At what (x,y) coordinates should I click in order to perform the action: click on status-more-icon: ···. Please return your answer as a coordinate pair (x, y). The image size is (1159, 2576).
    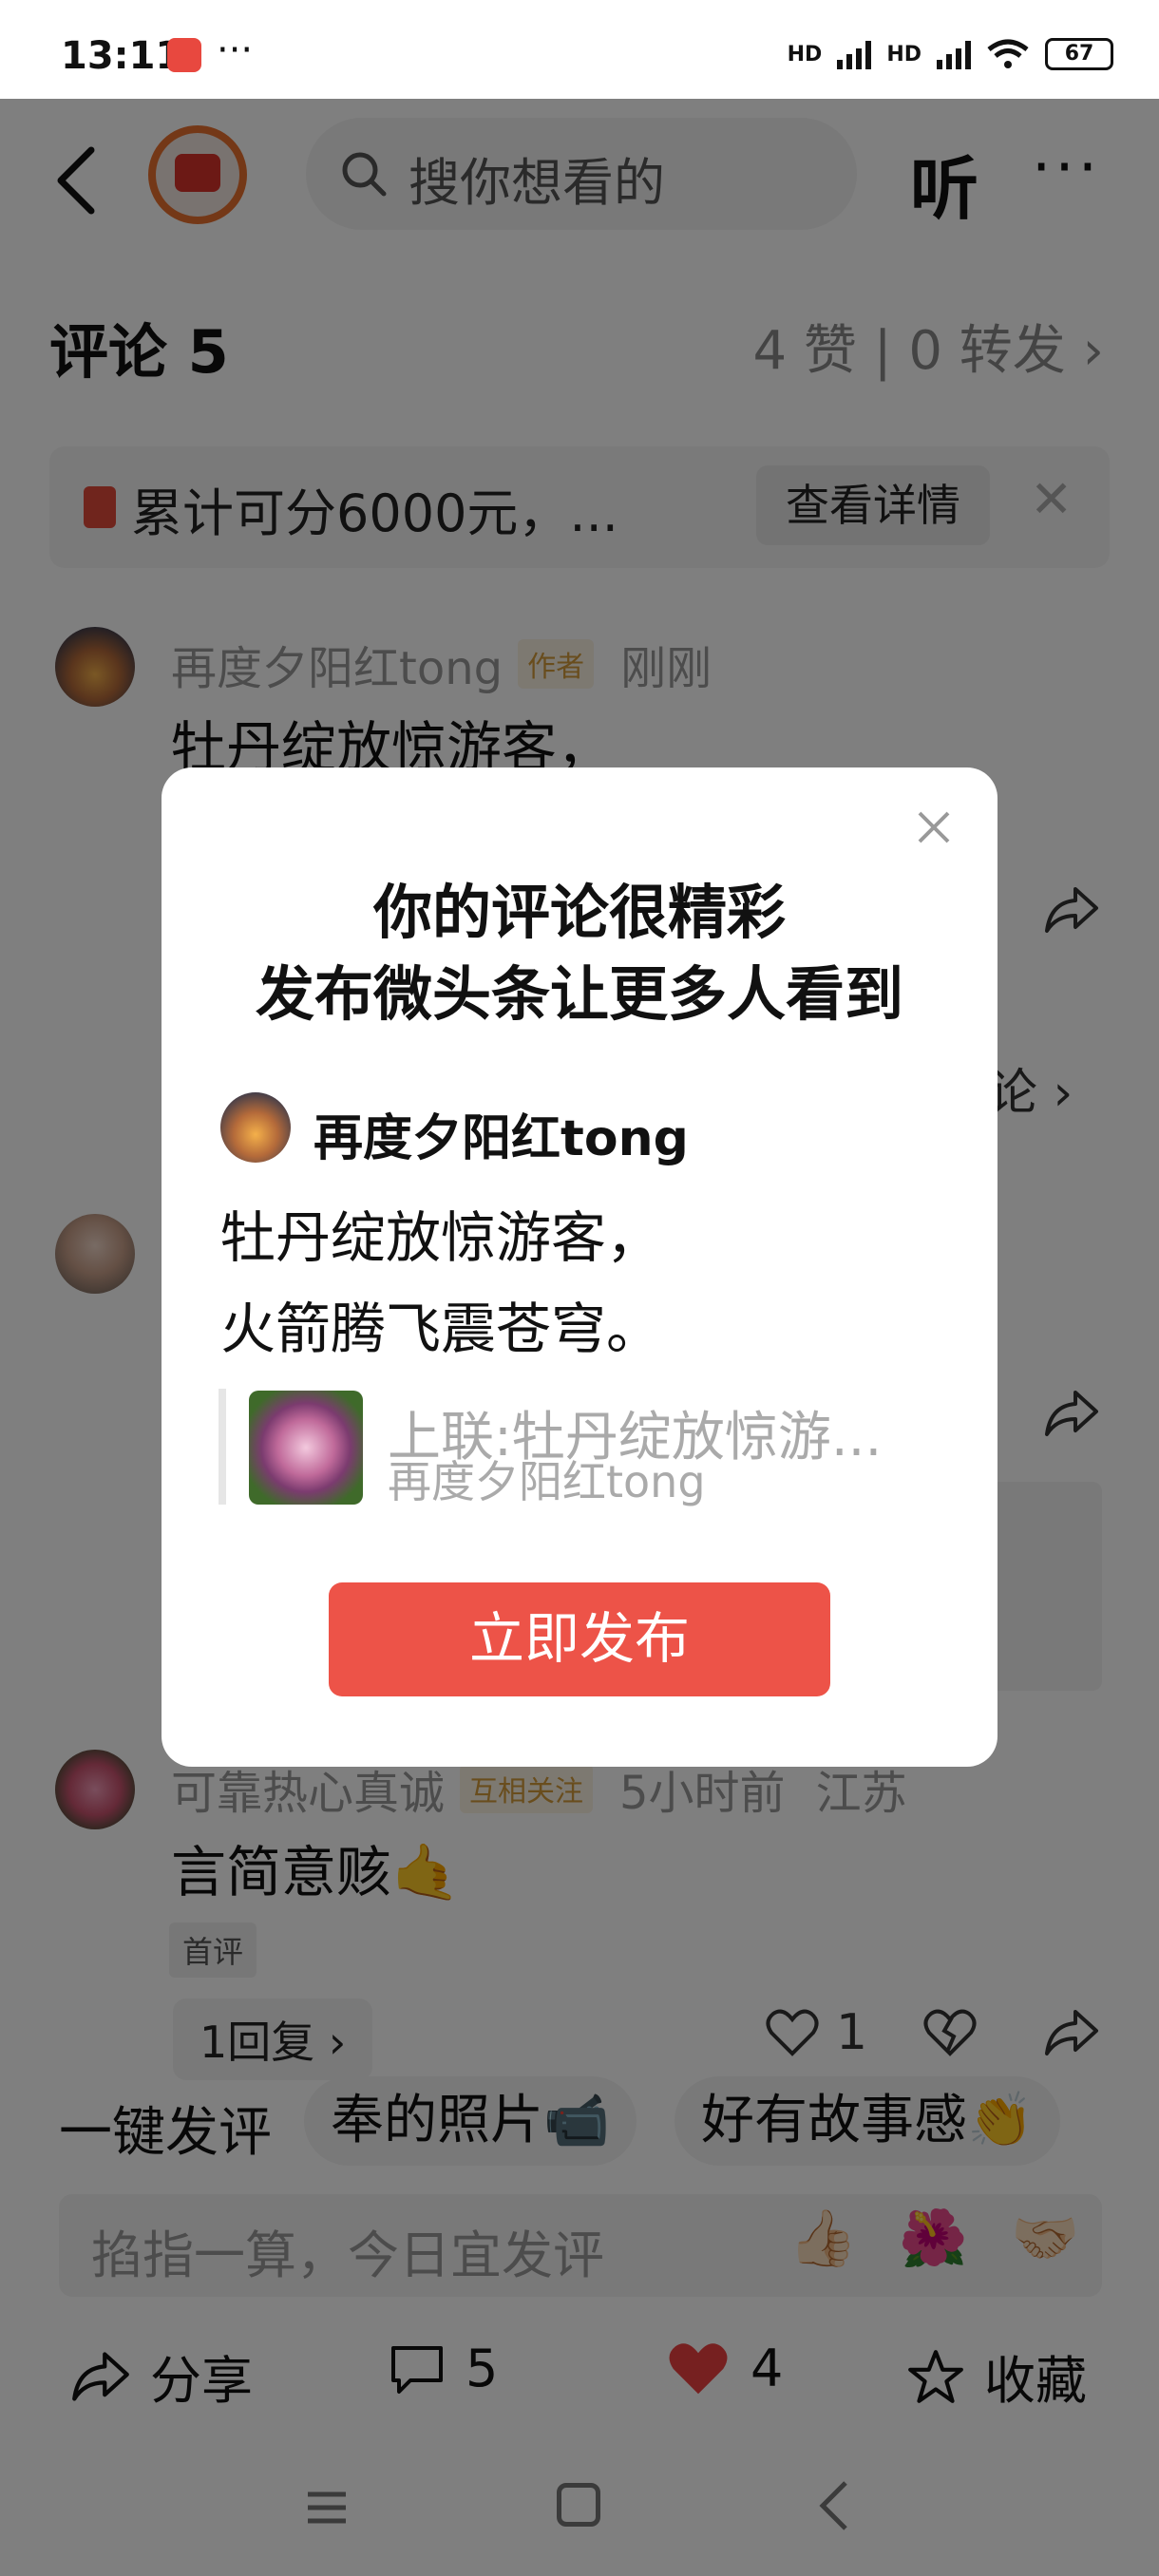
    Looking at the image, I should click on (235, 50).